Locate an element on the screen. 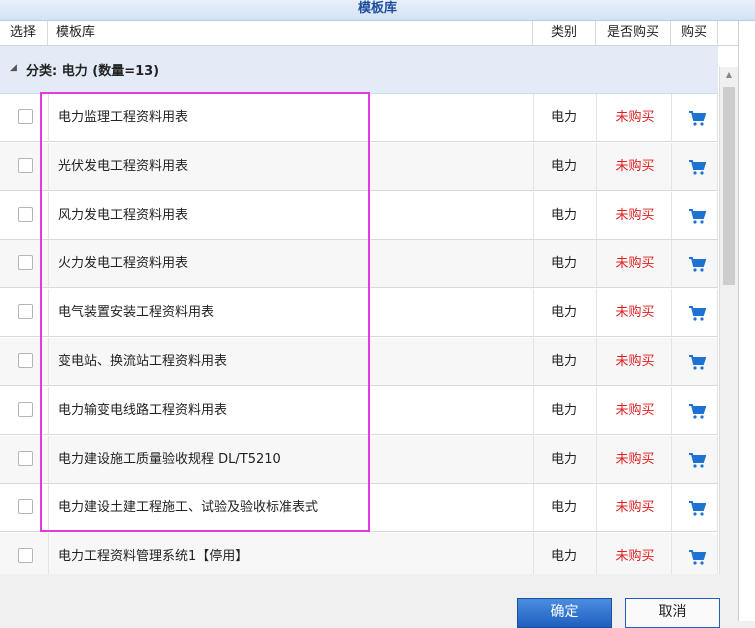  cancel-button: 取消 is located at coordinates (672, 613).